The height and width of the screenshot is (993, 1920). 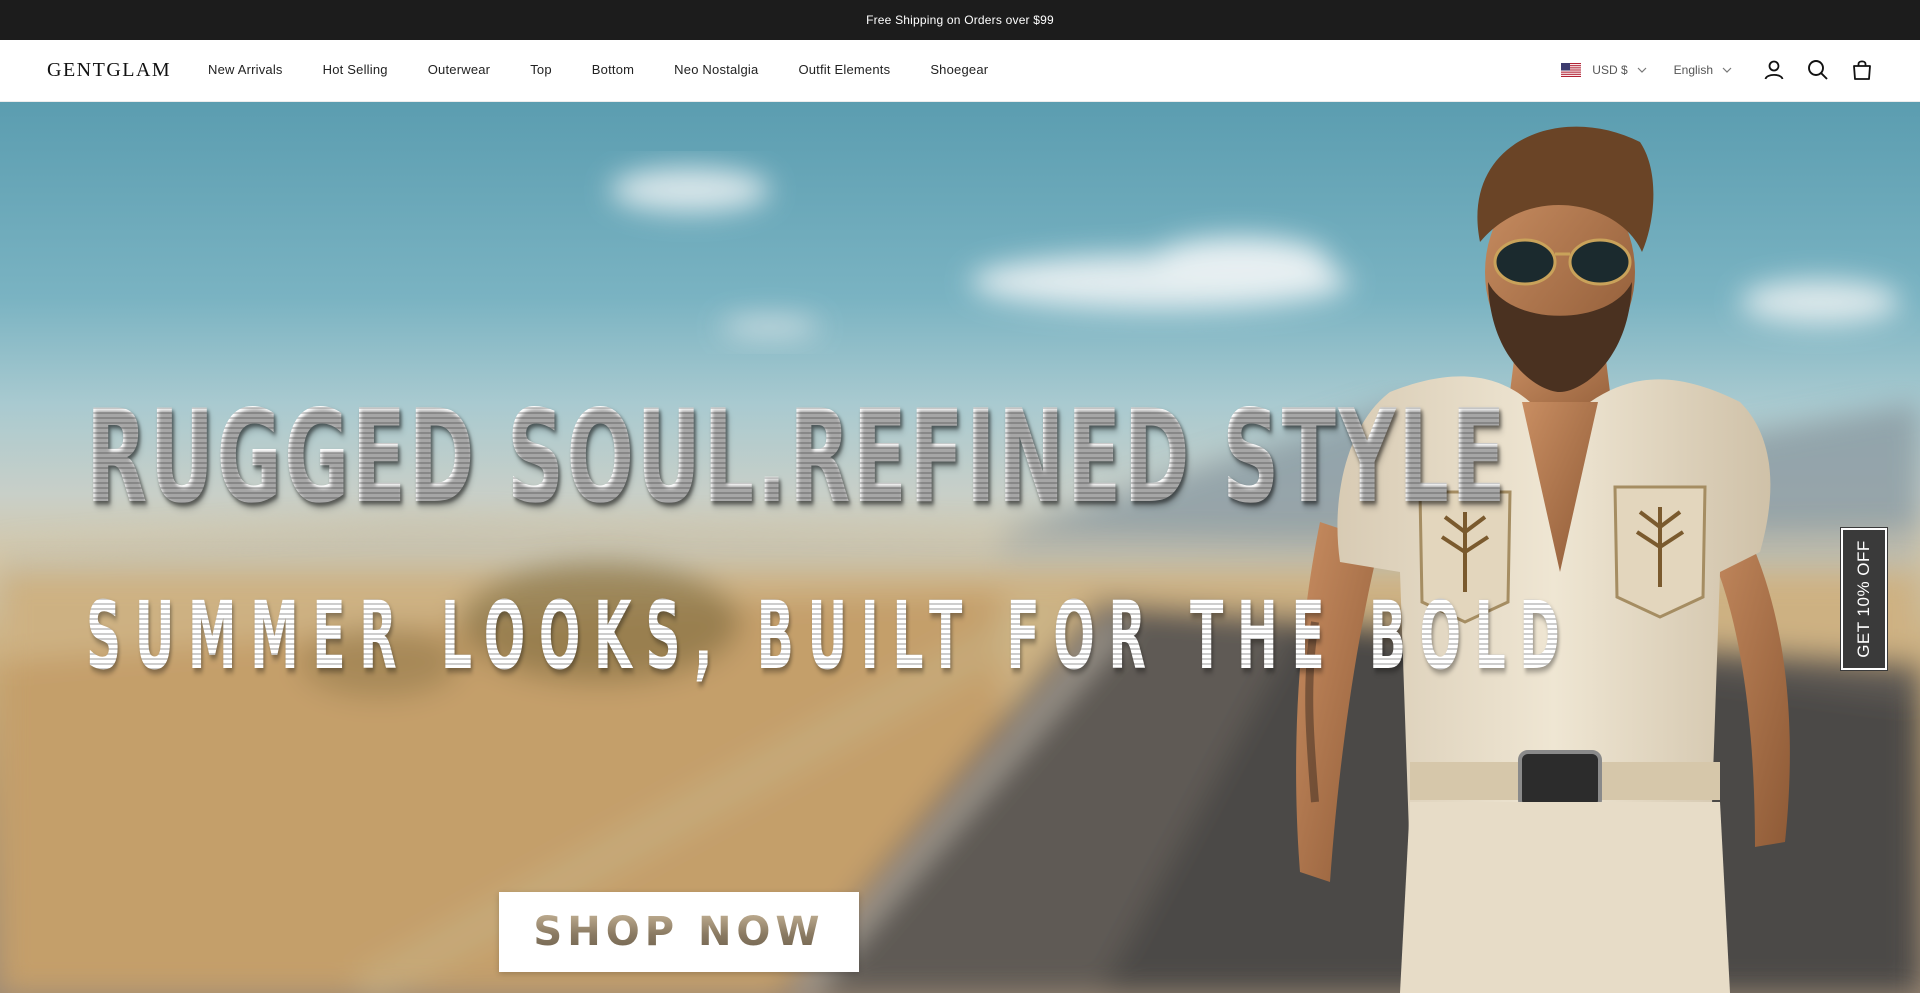 What do you see at coordinates (1862, 70) in the screenshot?
I see `cart-icon` at bounding box center [1862, 70].